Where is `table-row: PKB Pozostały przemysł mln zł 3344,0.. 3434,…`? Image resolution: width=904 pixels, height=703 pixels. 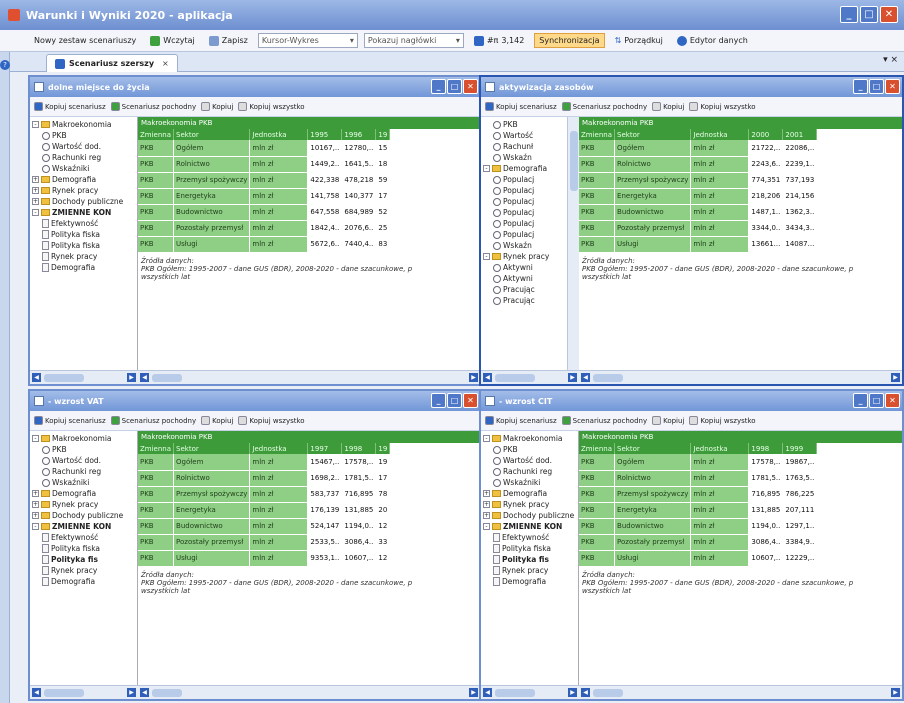
table-row: PKB Pozostały przemysł mln zł 3344,0.. 3434,… is located at coordinates (698, 228).